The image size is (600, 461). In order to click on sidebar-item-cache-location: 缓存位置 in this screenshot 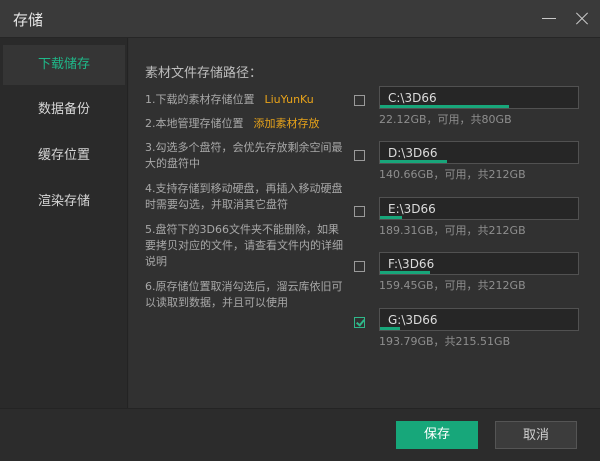, I will do `click(64, 156)`.